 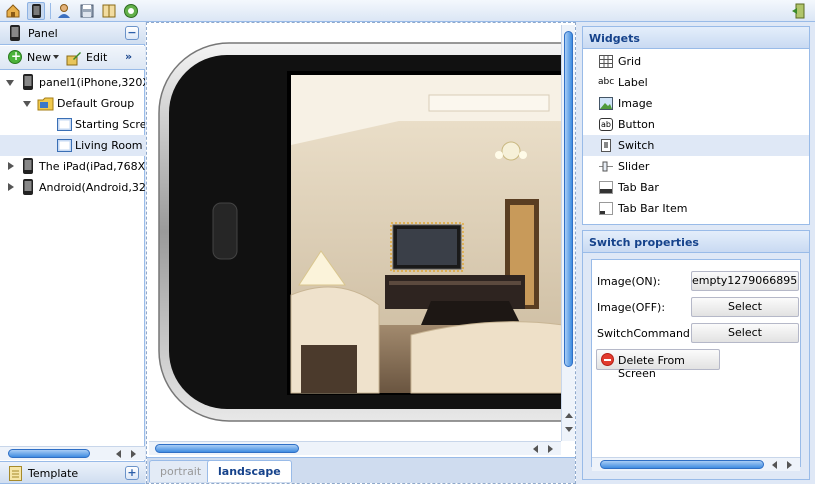 I want to click on template-header: Template +, so click(x=72, y=472).